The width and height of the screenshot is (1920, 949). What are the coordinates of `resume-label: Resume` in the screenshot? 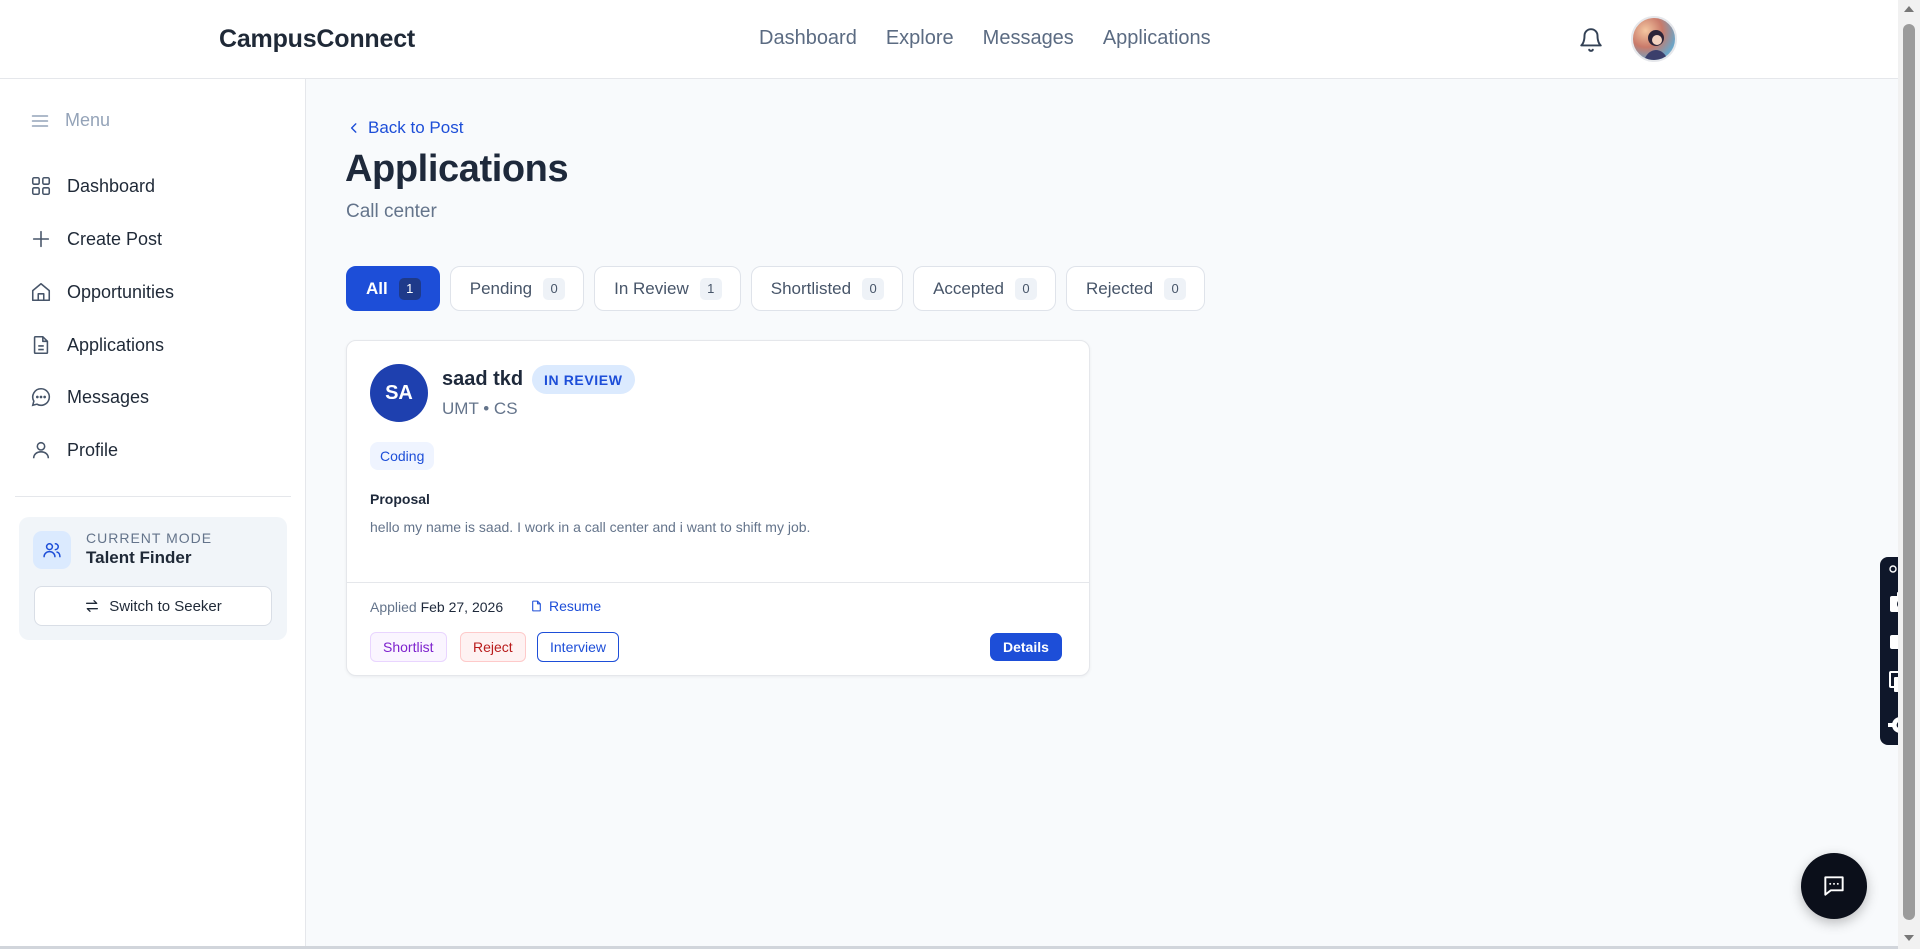 It's located at (575, 606).